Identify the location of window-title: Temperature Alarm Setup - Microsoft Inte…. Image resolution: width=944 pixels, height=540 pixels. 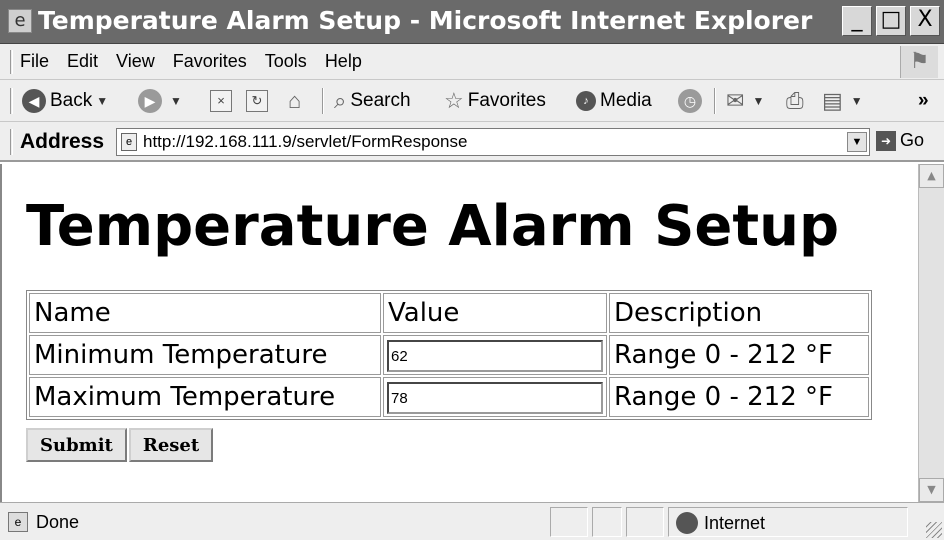
(425, 20).